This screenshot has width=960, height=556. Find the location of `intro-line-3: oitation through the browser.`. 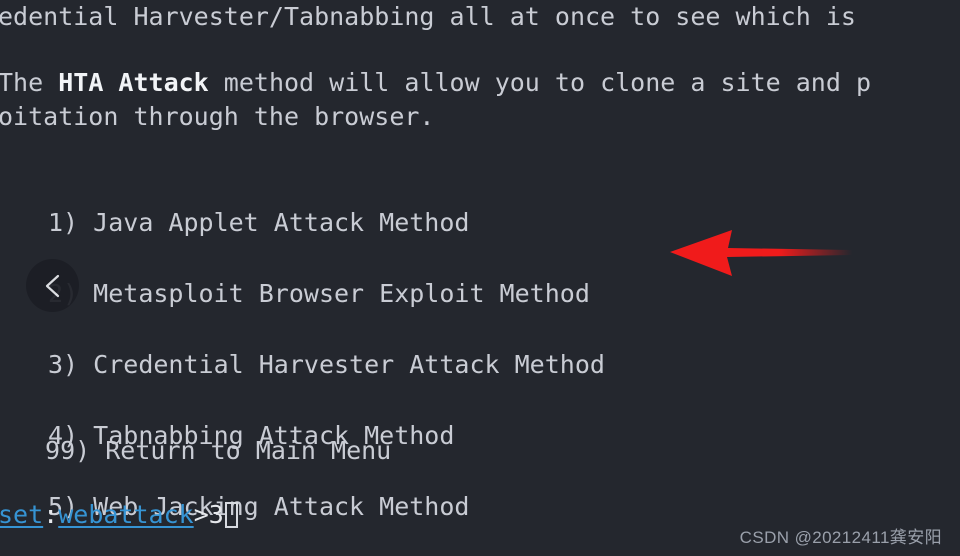

intro-line-3: oitation through the browser. is located at coordinates (217, 116).